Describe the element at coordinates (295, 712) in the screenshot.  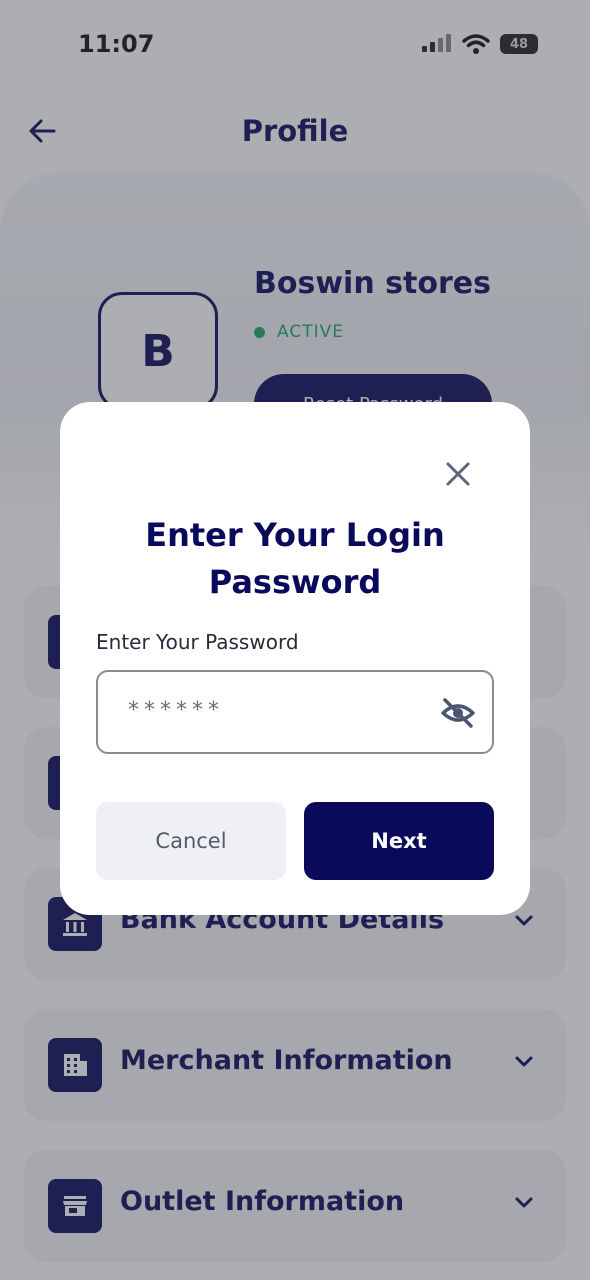
I see `password-input: ******` at that location.